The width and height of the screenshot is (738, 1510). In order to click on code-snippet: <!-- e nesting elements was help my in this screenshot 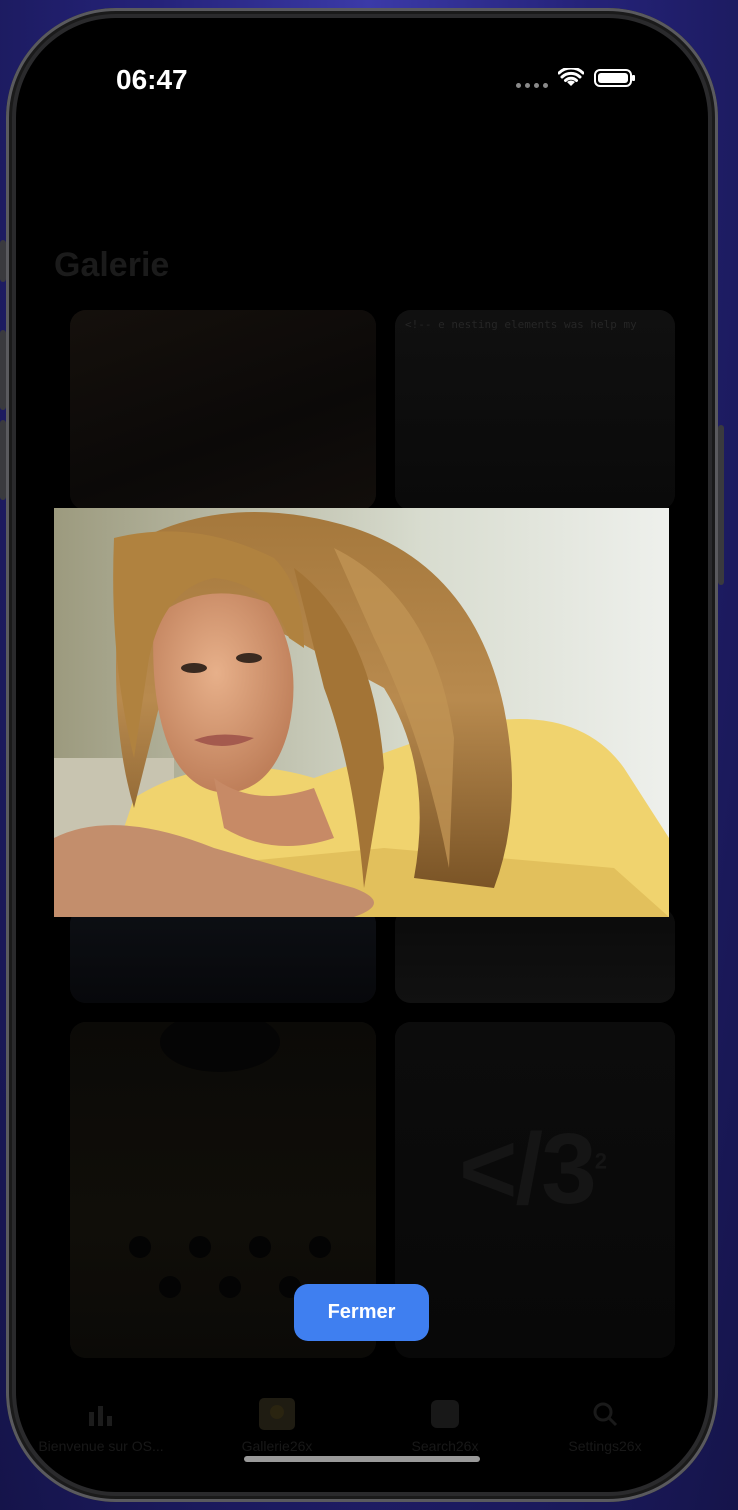, I will do `click(521, 324)`.